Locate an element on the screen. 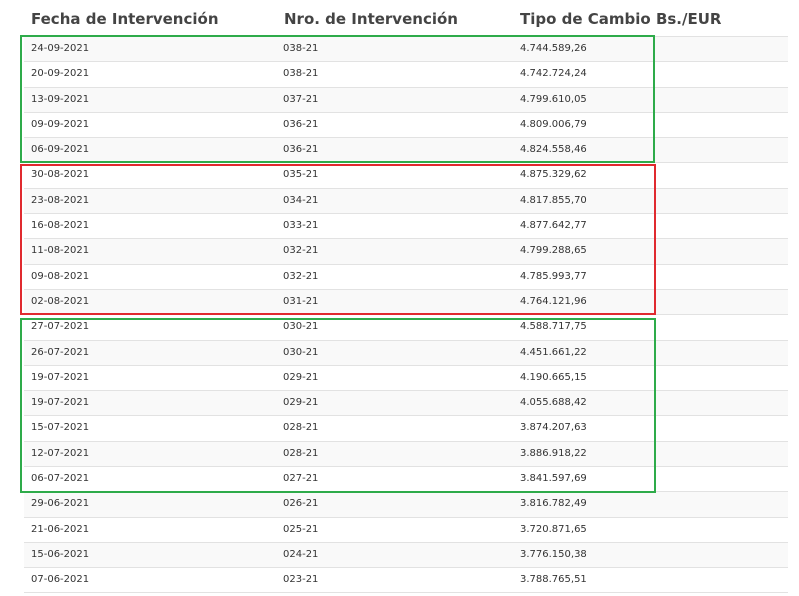  table-row: 15-07-2021 028-21 3.874.207,63 is located at coordinates (406, 428).